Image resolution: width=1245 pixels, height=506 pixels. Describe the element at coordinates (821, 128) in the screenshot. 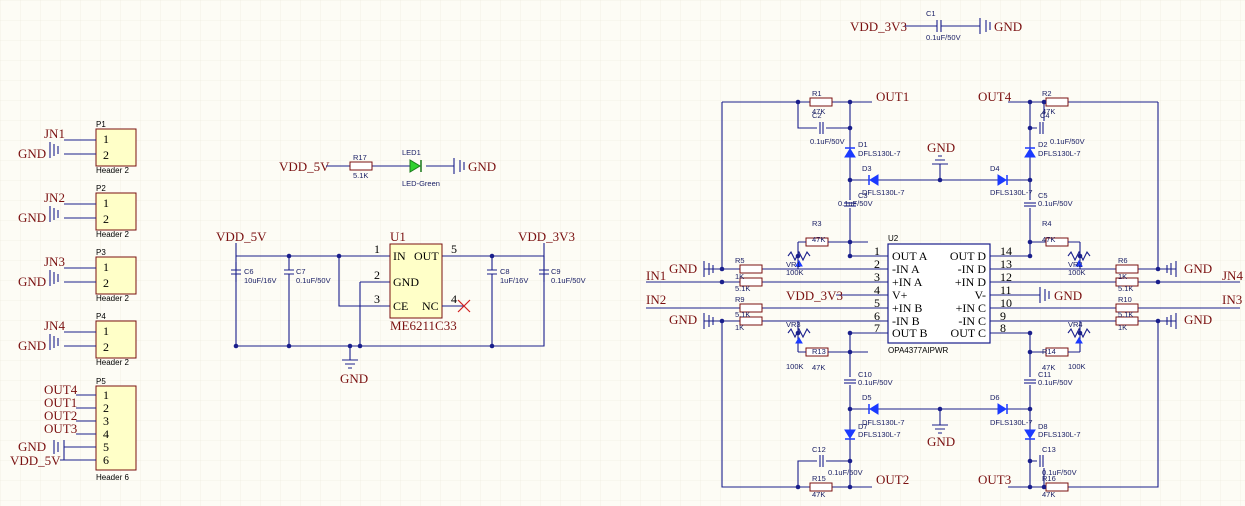

I see `c2-symbol` at that location.